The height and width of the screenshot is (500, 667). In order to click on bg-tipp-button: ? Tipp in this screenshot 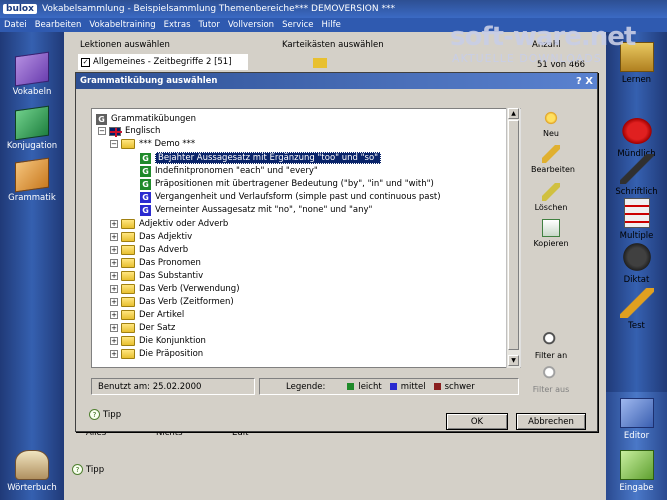, I will do `click(88, 469)`.